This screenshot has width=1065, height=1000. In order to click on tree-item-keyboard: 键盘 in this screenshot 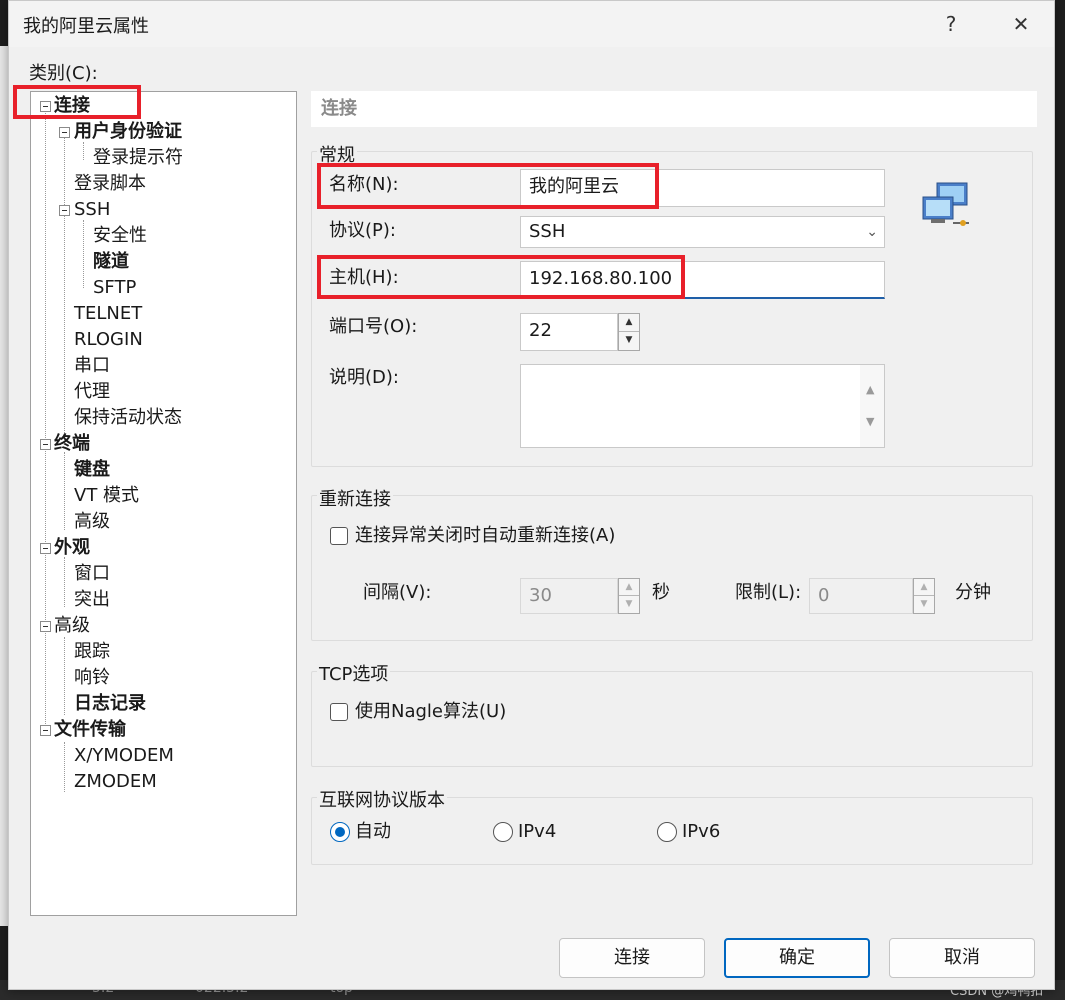, I will do `click(92, 470)`.